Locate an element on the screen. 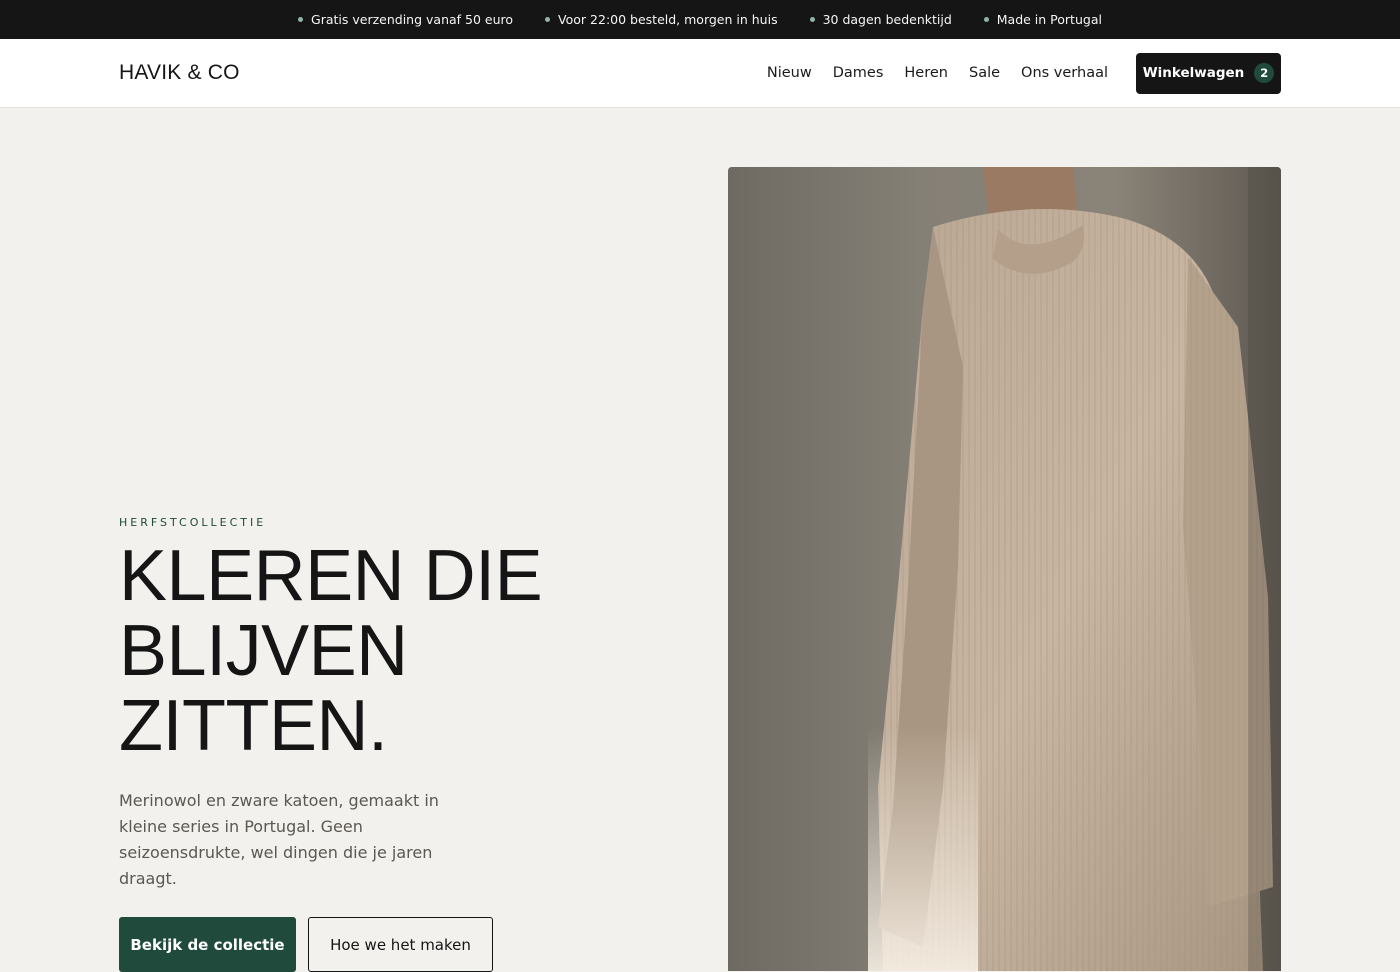  announcement-item: Made in Portugal is located at coordinates (1042, 19).